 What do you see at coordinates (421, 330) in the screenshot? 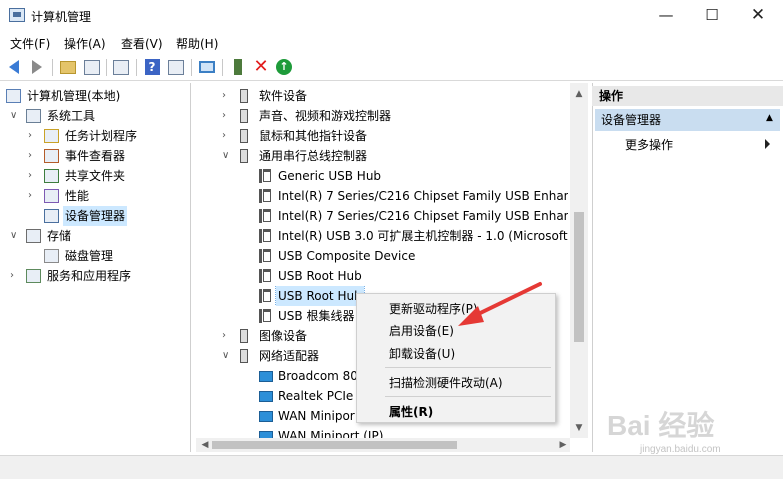
I see `enable-device-menu-item: 启用设备(E)` at bounding box center [421, 330].